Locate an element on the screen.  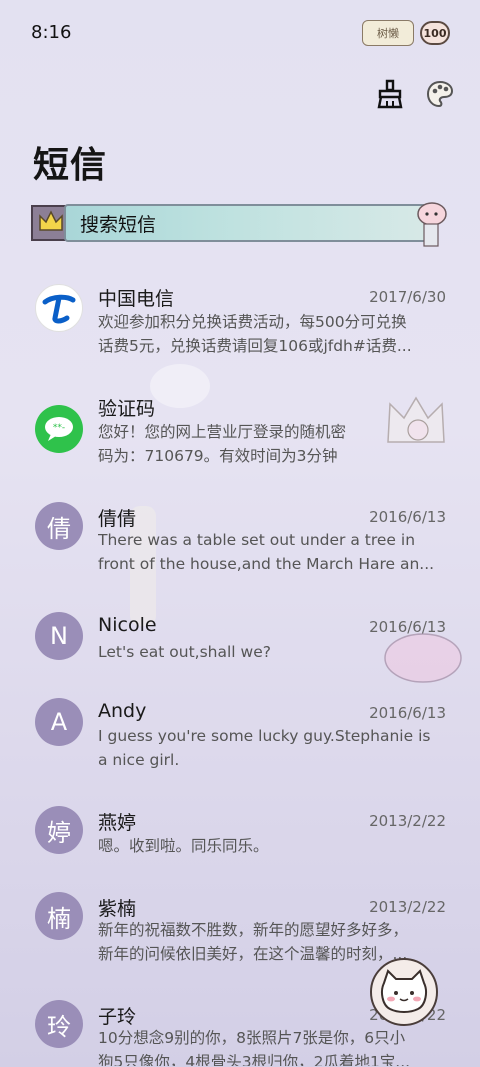
telecom-logo-icon is located at coordinates (59, 308).